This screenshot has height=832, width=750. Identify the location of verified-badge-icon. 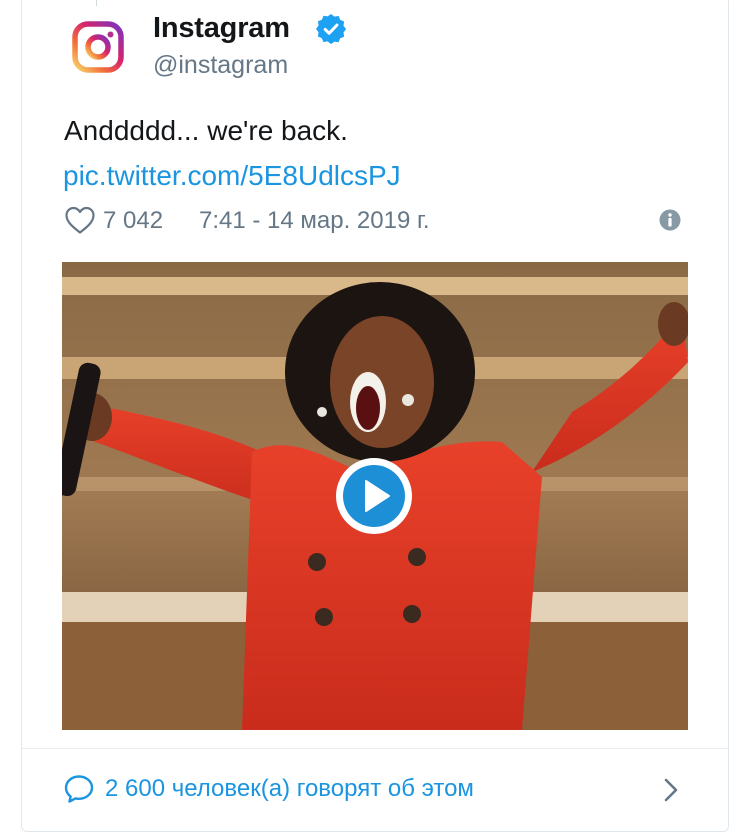
(331, 29).